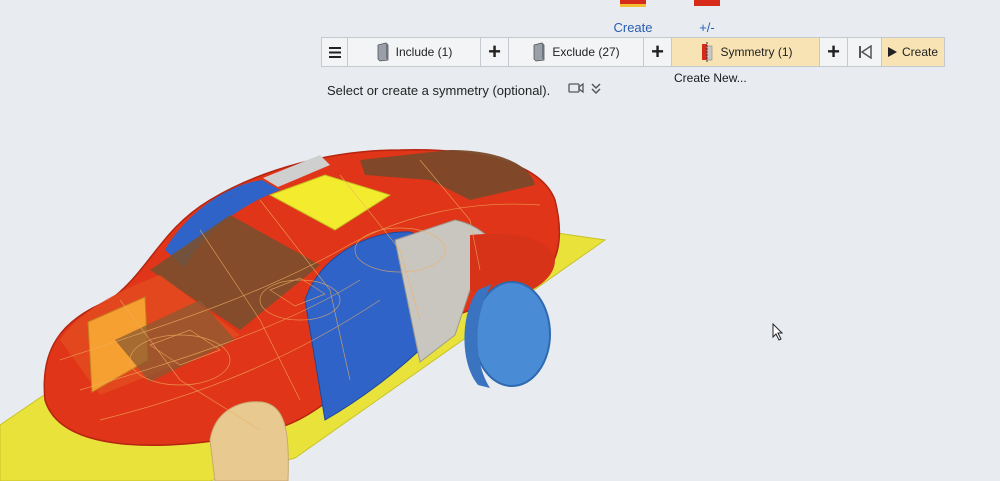 The image size is (1000, 481). I want to click on play-icon, so click(892, 52).